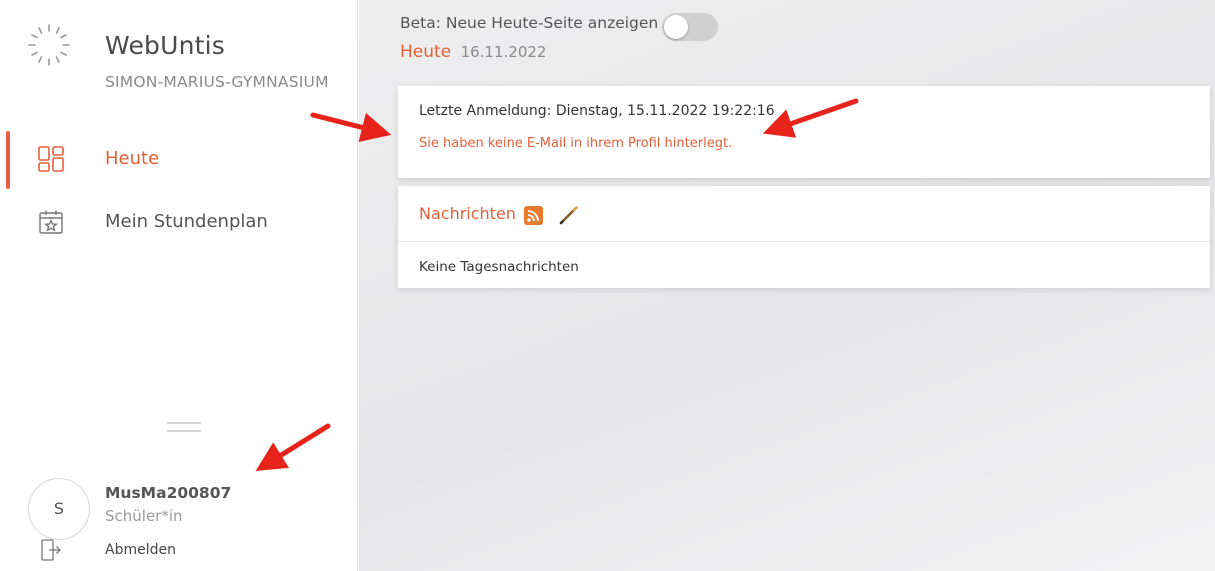 The image size is (1215, 571). I want to click on page-title: Heute, so click(426, 52).